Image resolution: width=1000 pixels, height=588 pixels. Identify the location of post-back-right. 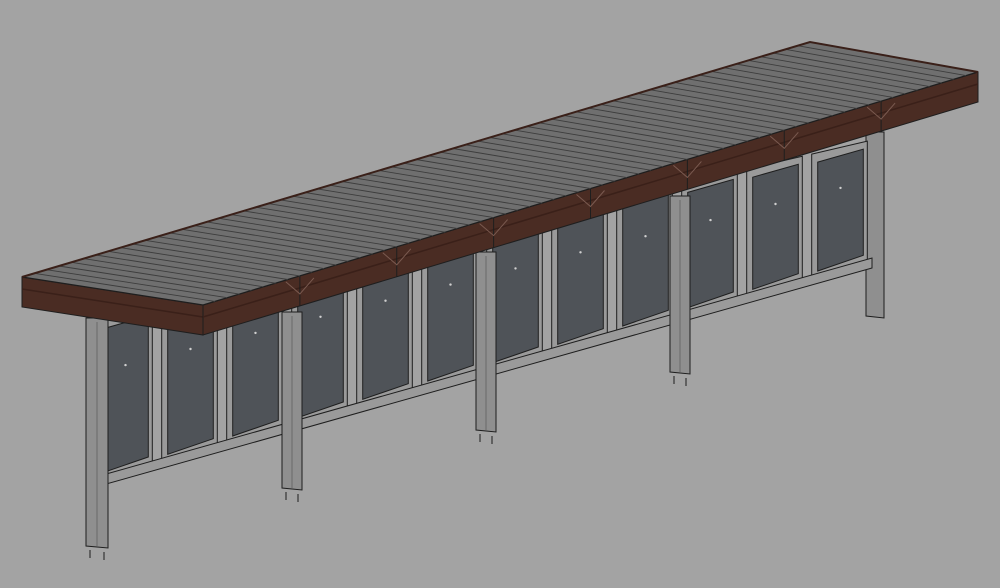
(875, 225).